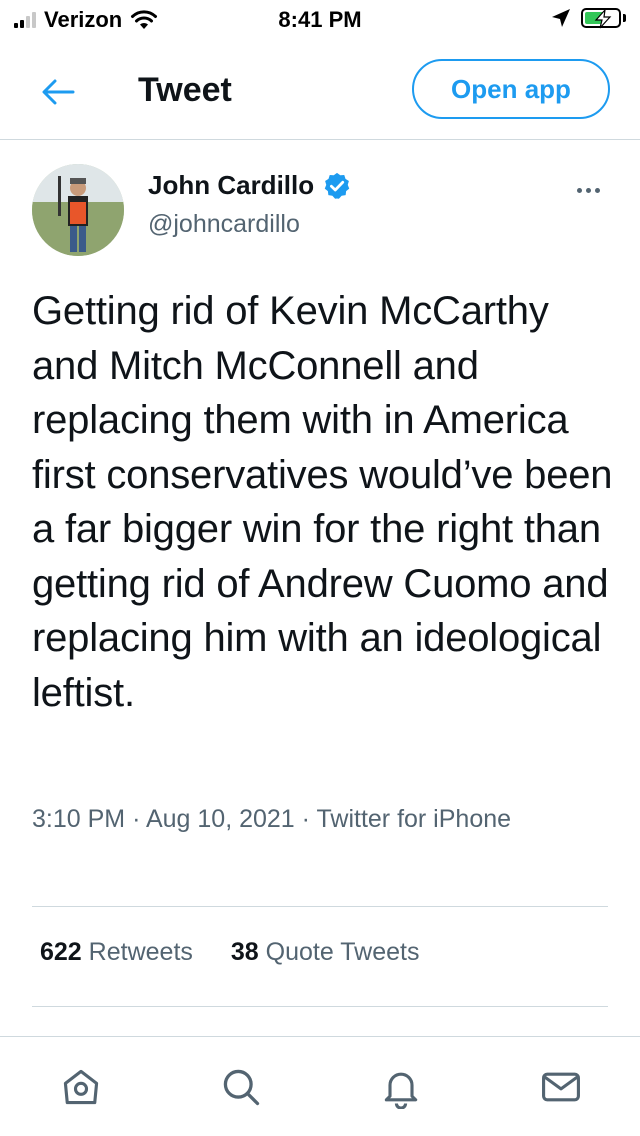 This screenshot has width=640, height=1136. What do you see at coordinates (320, 92) in the screenshot?
I see `top-navigation: Tweet Open app` at bounding box center [320, 92].